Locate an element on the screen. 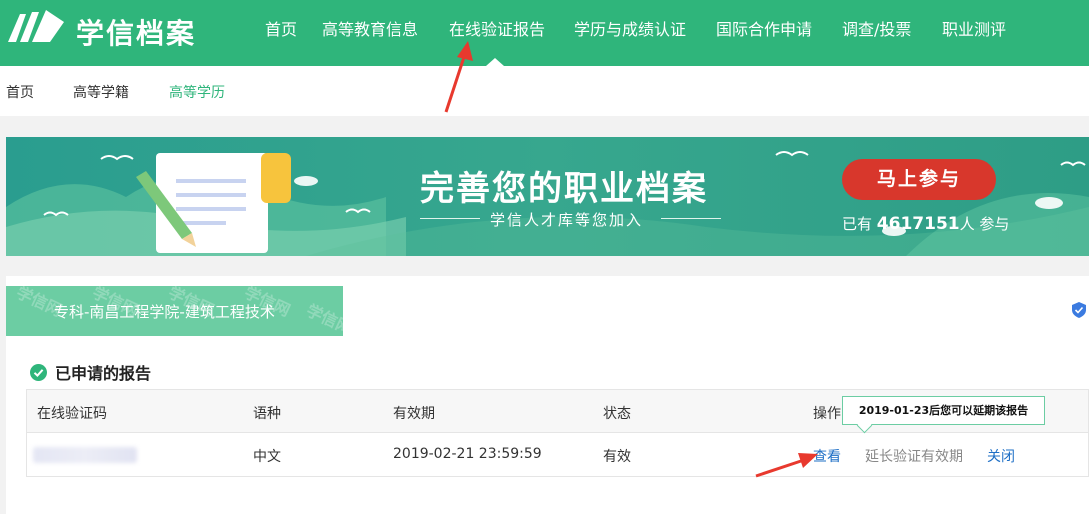 Image resolution: width=1089 pixels, height=514 pixels. sub-navbar: 首页 高等学籍 高等学历 is located at coordinates (544, 91).